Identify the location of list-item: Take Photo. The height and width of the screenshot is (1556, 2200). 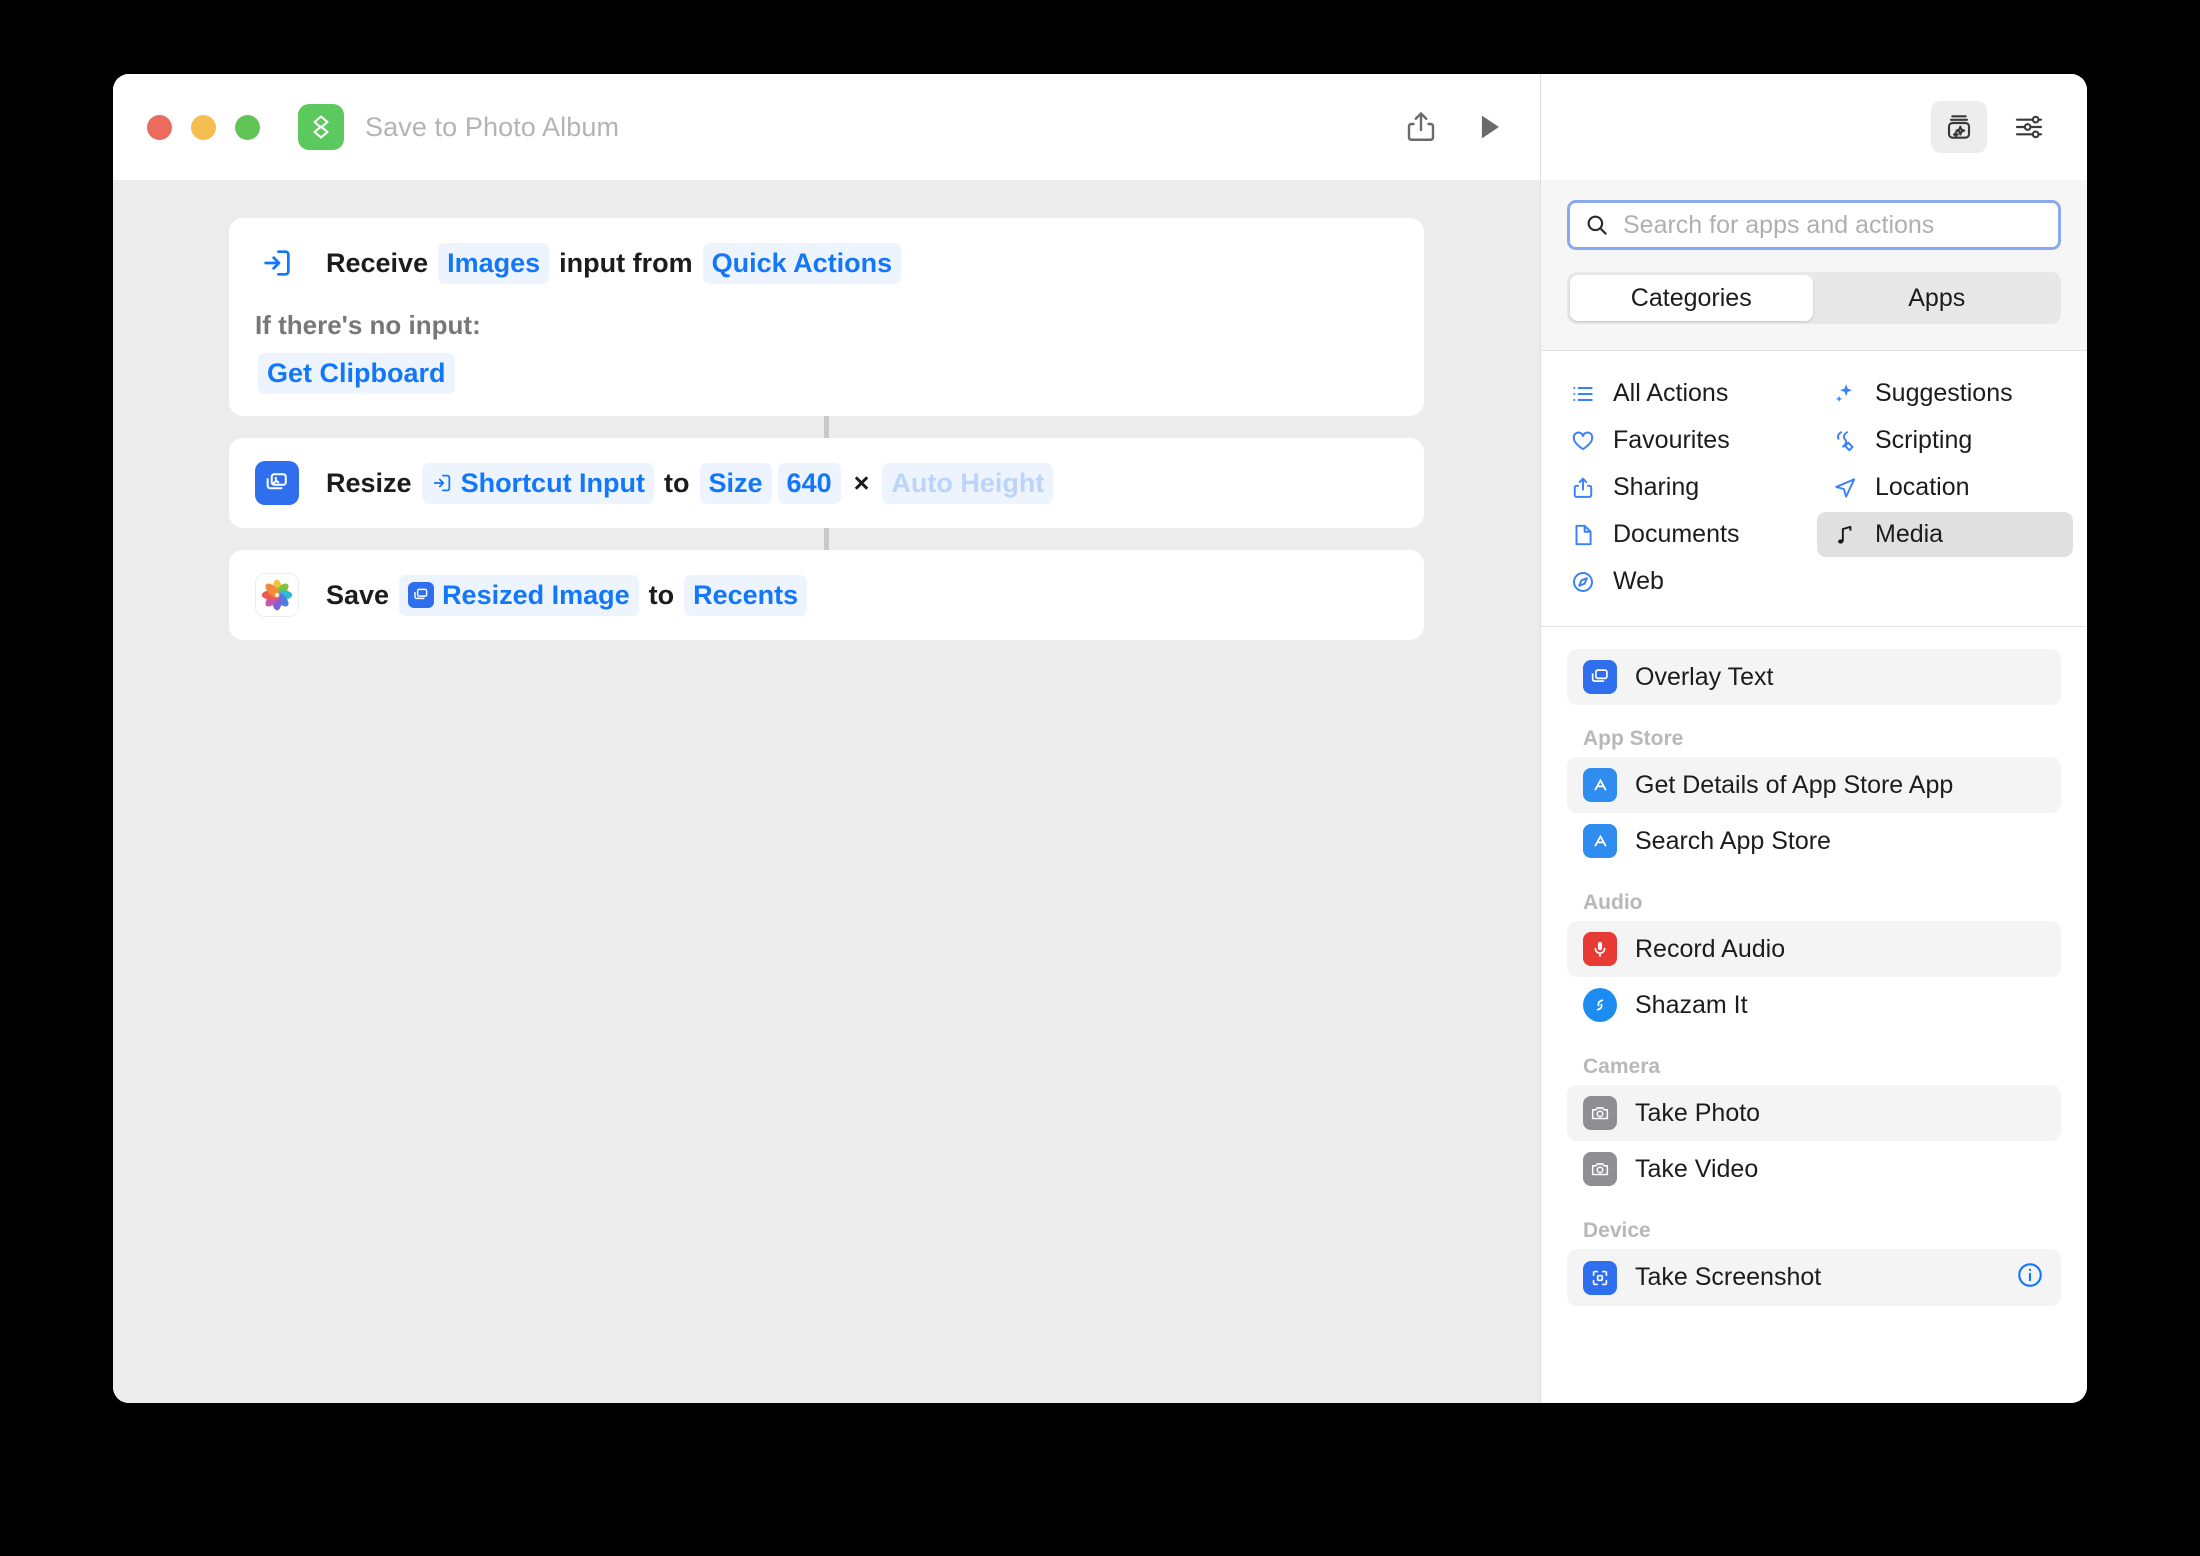
(1814, 1113).